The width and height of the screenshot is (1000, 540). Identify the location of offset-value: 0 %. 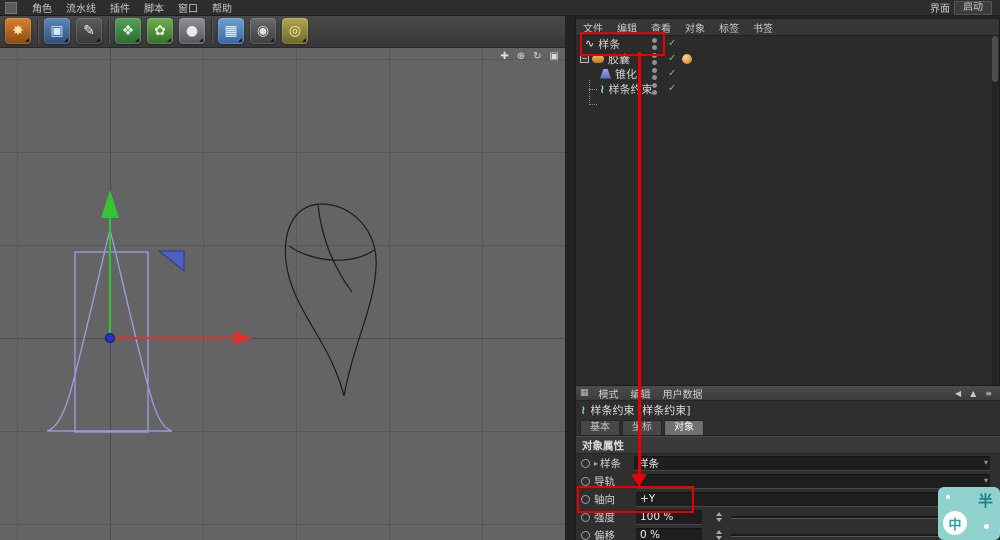
(650, 534).